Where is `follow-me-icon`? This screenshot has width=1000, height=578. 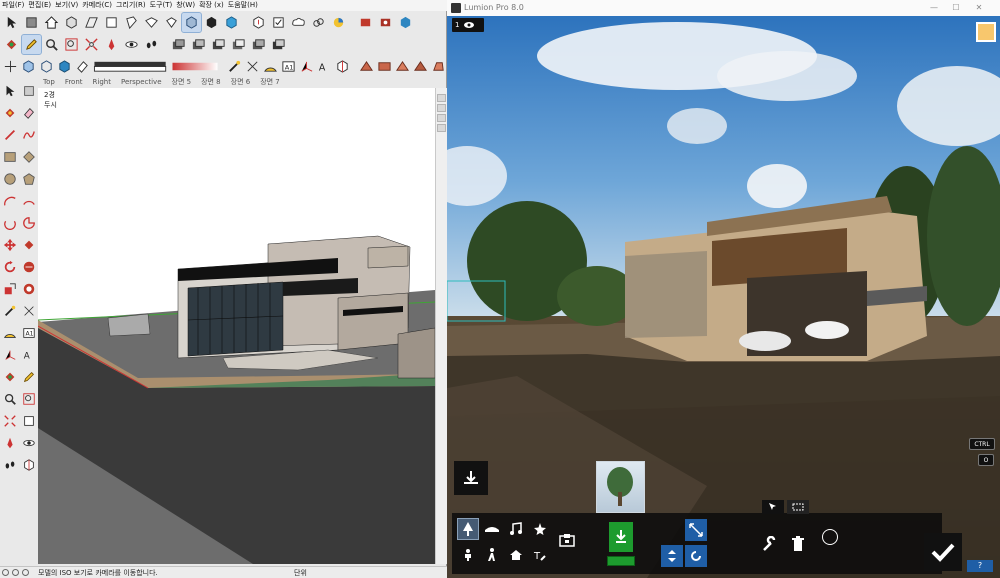
follow-me-icon is located at coordinates (28, 267).